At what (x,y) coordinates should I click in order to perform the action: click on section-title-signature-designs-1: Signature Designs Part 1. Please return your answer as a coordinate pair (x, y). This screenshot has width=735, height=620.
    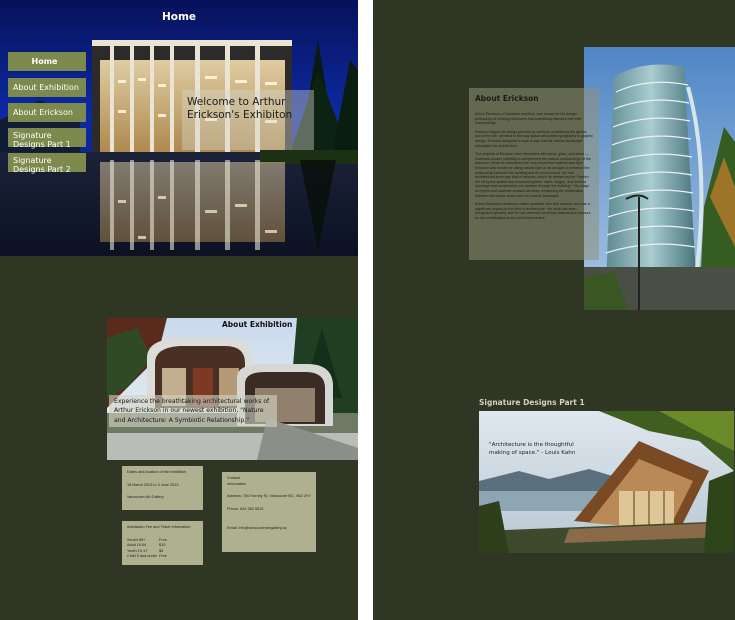
    Looking at the image, I should click on (532, 402).